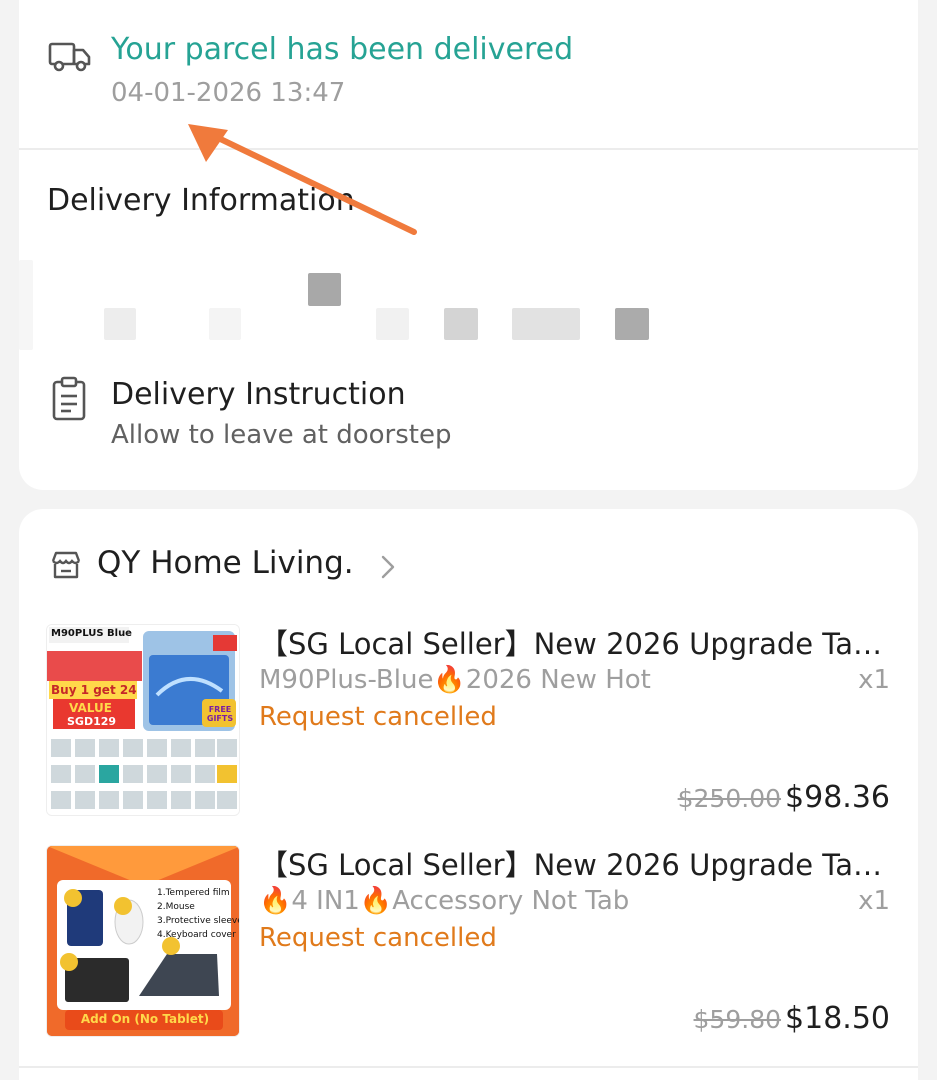 The height and width of the screenshot is (1080, 937). I want to click on annotation-arrow-icon, so click(302, 179).